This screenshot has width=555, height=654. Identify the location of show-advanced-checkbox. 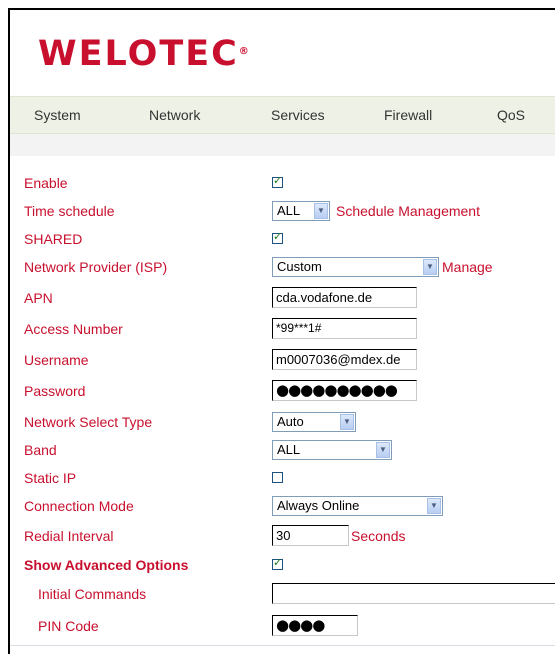
(277, 563).